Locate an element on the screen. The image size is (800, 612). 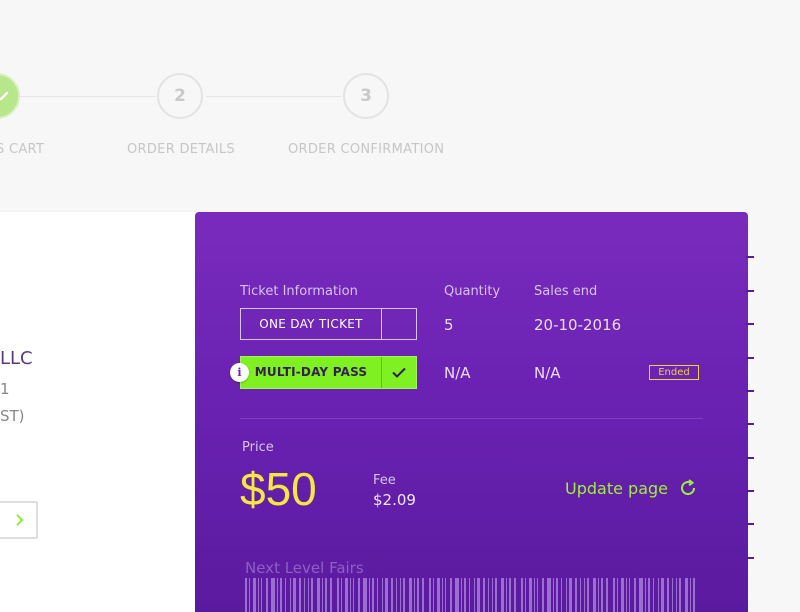
brand-name: Next Level Fairs is located at coordinates (304, 568).